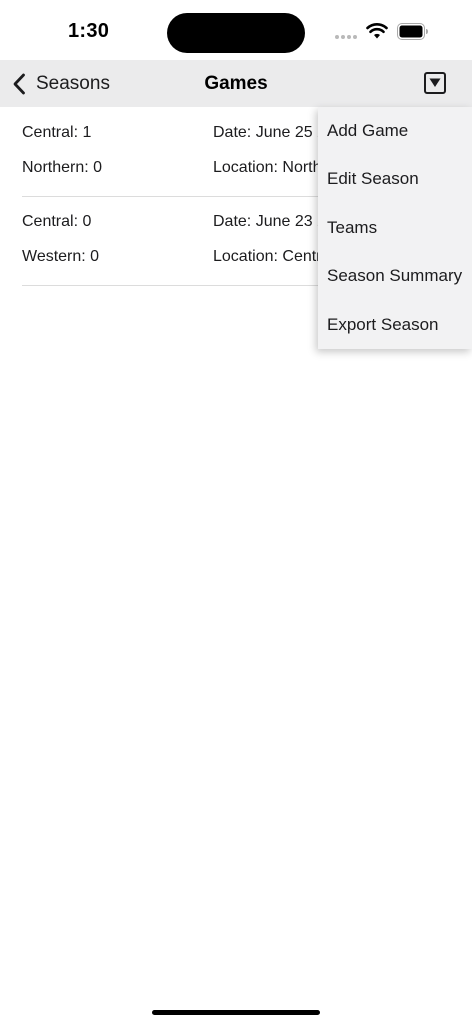 Image resolution: width=472 pixels, height=1024 pixels. Describe the element at coordinates (236, 1012) in the screenshot. I see `home-indicator` at that location.